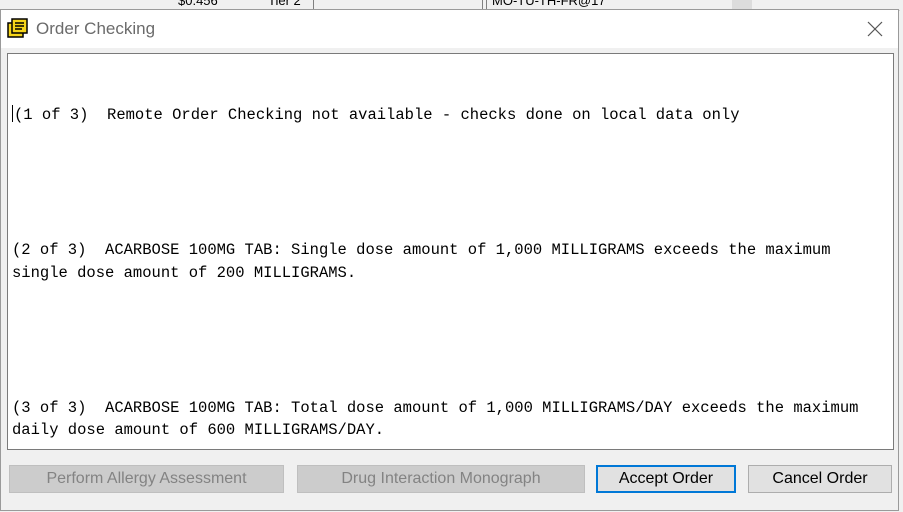 The image size is (903, 512). Describe the element at coordinates (12, 113) in the screenshot. I see `text-caret` at that location.